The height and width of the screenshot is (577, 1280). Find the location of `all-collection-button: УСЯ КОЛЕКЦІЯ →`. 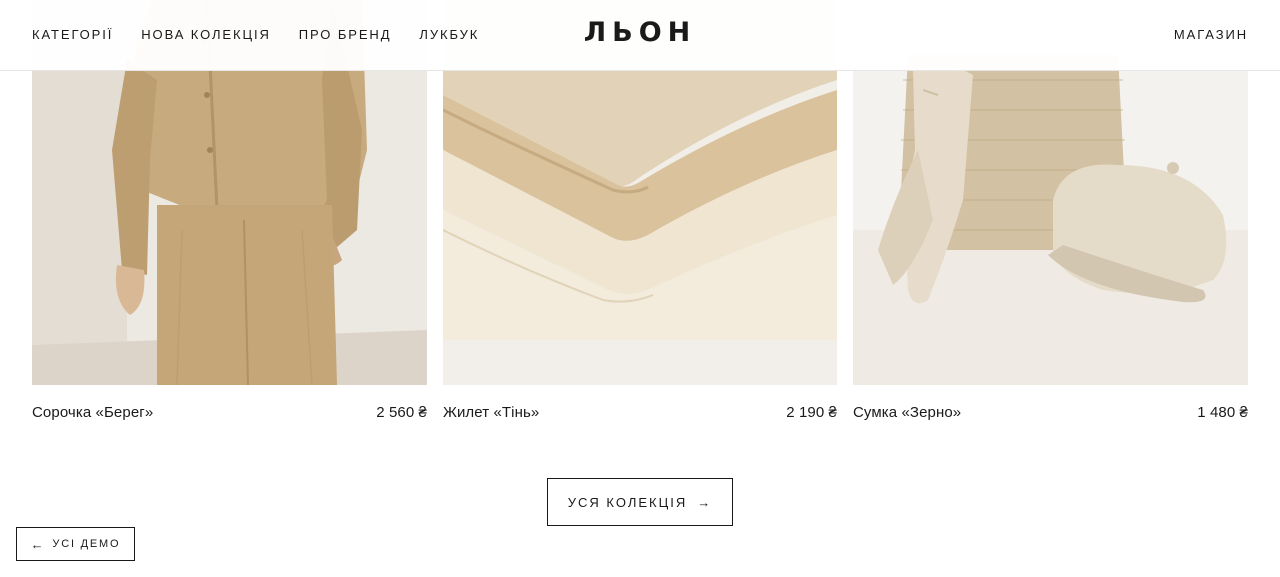

all-collection-button: УСЯ КОЛЕКЦІЯ → is located at coordinates (640, 502).